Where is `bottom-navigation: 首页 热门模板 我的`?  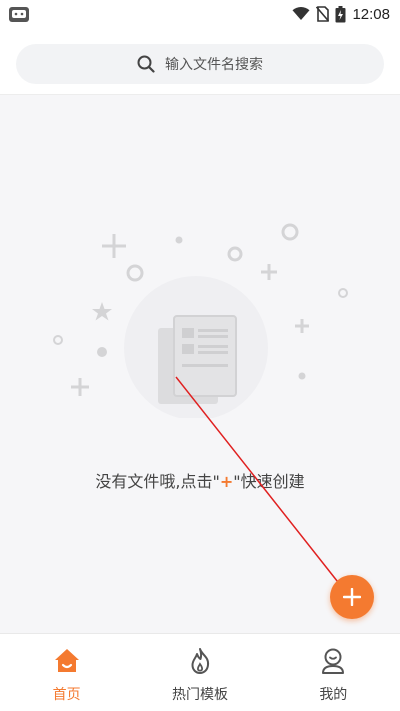
bottom-navigation: 首页 热门模板 我的 is located at coordinates (200, 672).